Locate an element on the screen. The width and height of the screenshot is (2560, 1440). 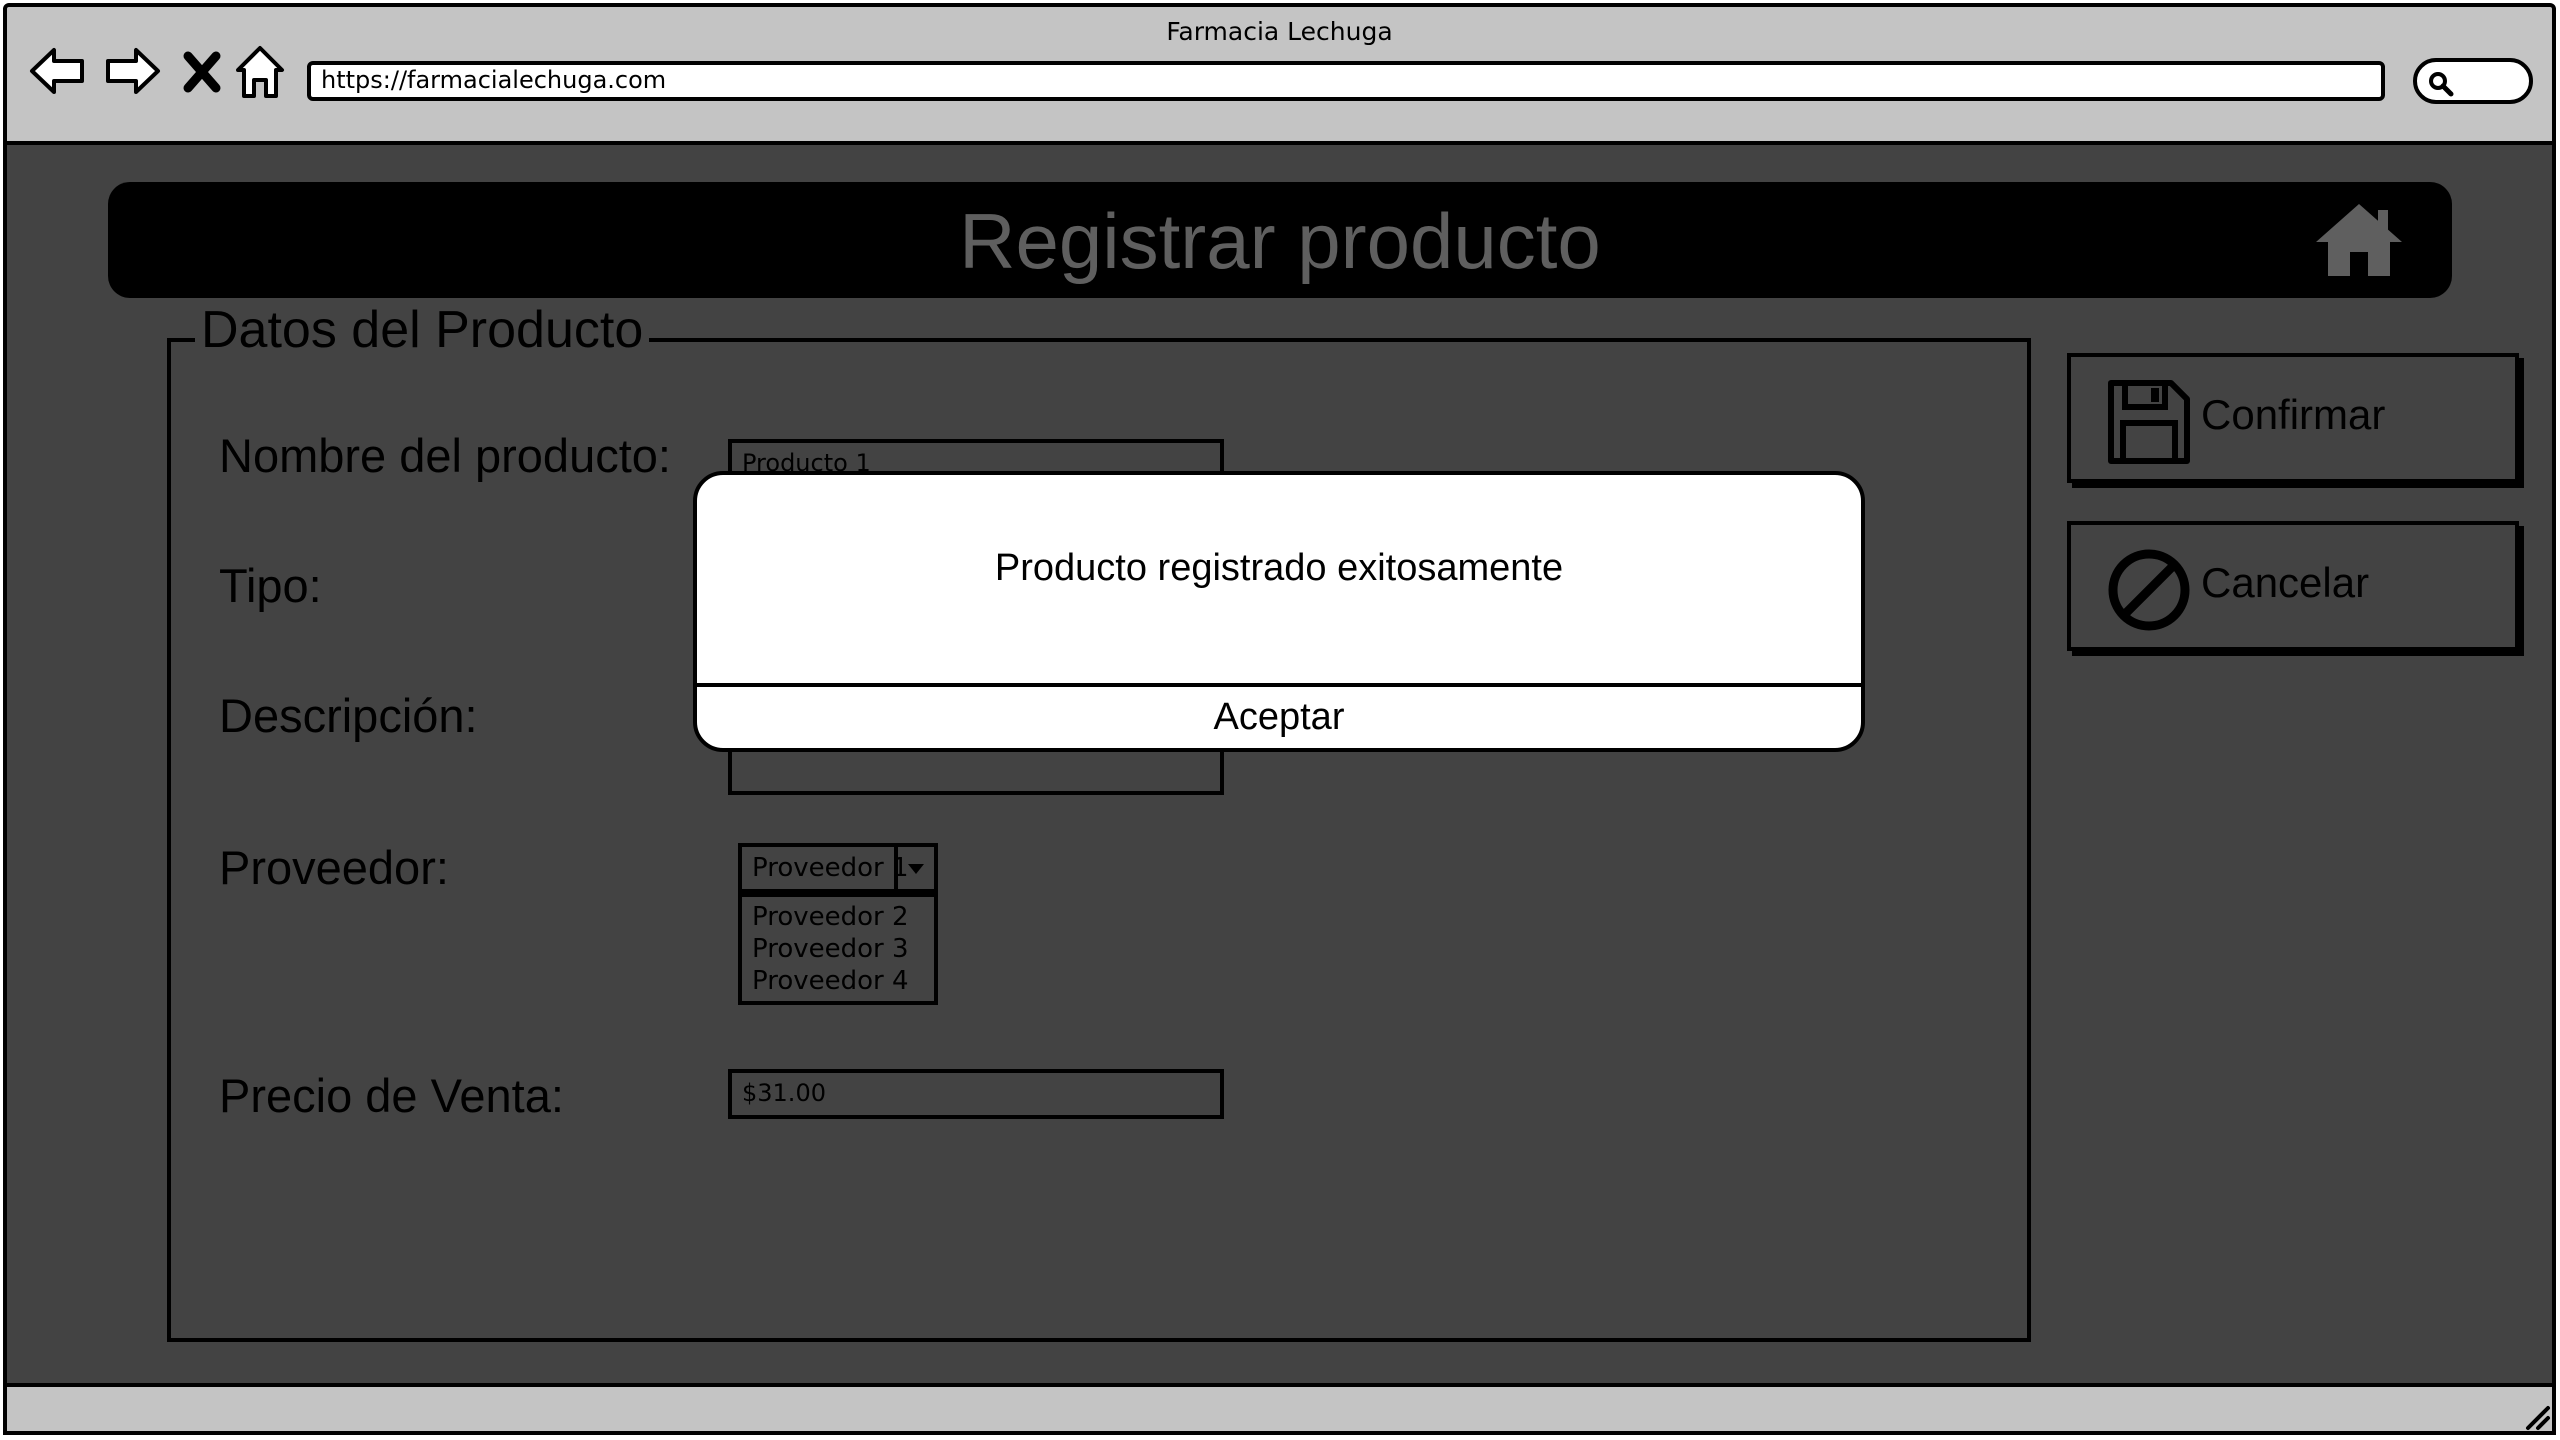
chevron-down-icon is located at coordinates (914, 868).